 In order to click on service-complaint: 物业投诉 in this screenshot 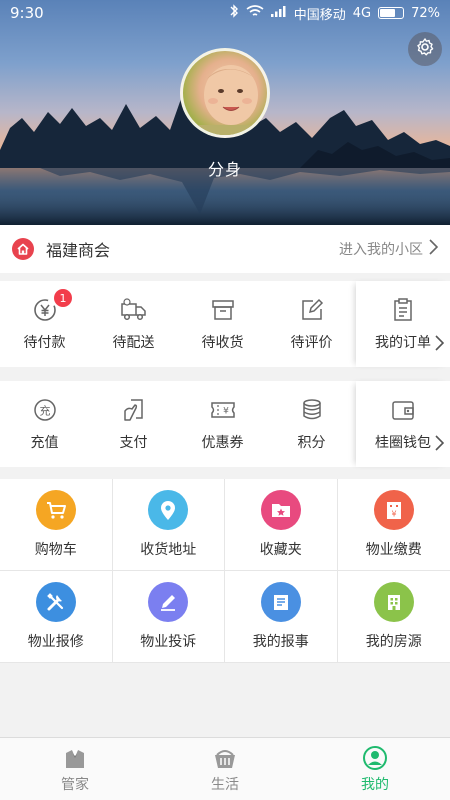, I will do `click(168, 617)`.